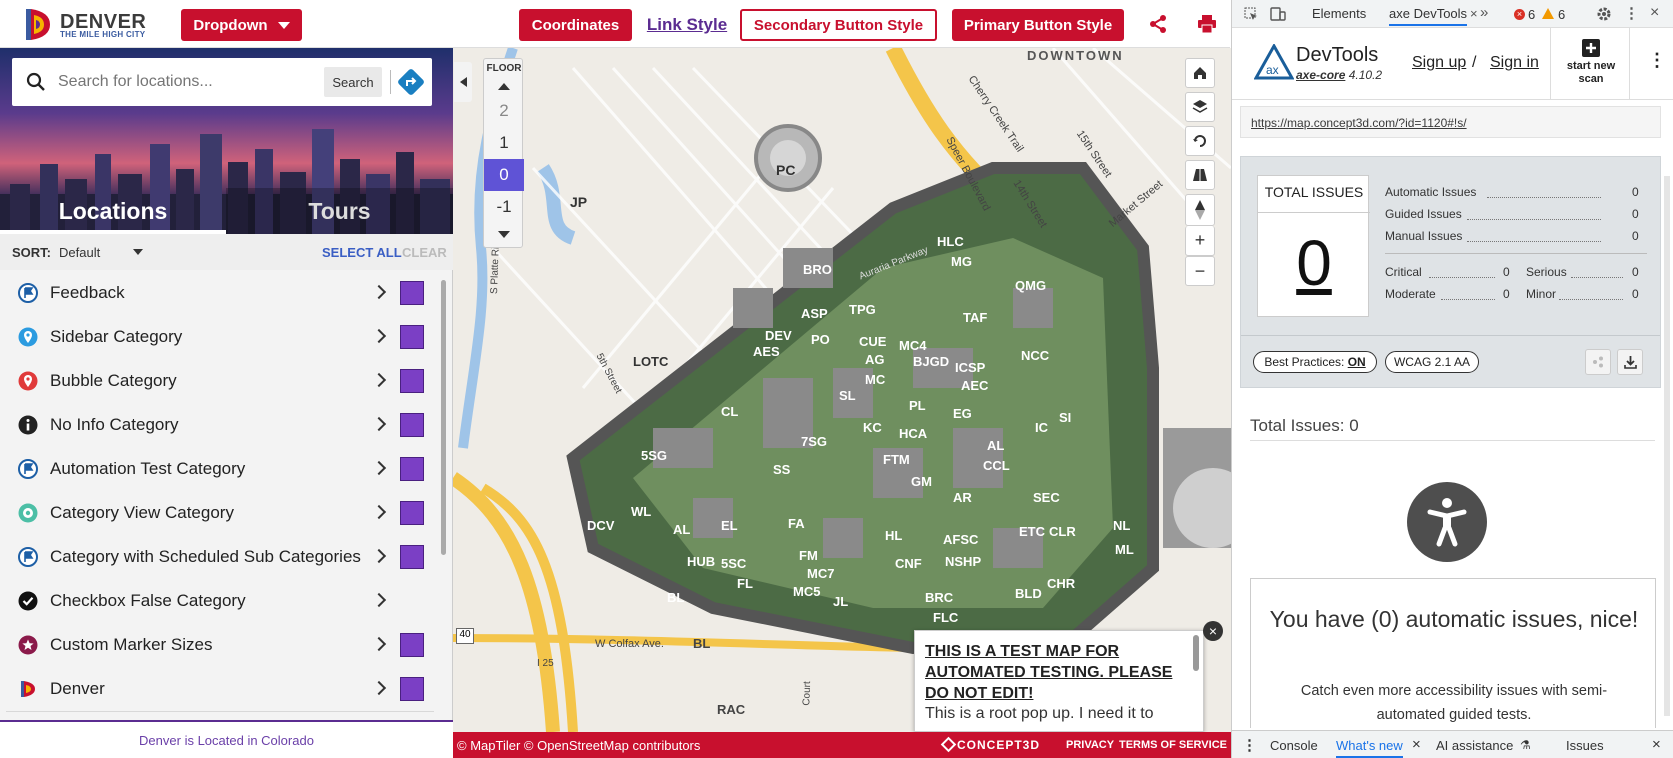 The width and height of the screenshot is (1673, 758). Describe the element at coordinates (1514, 63) in the screenshot. I see `sign-in-link: Sign in` at that location.